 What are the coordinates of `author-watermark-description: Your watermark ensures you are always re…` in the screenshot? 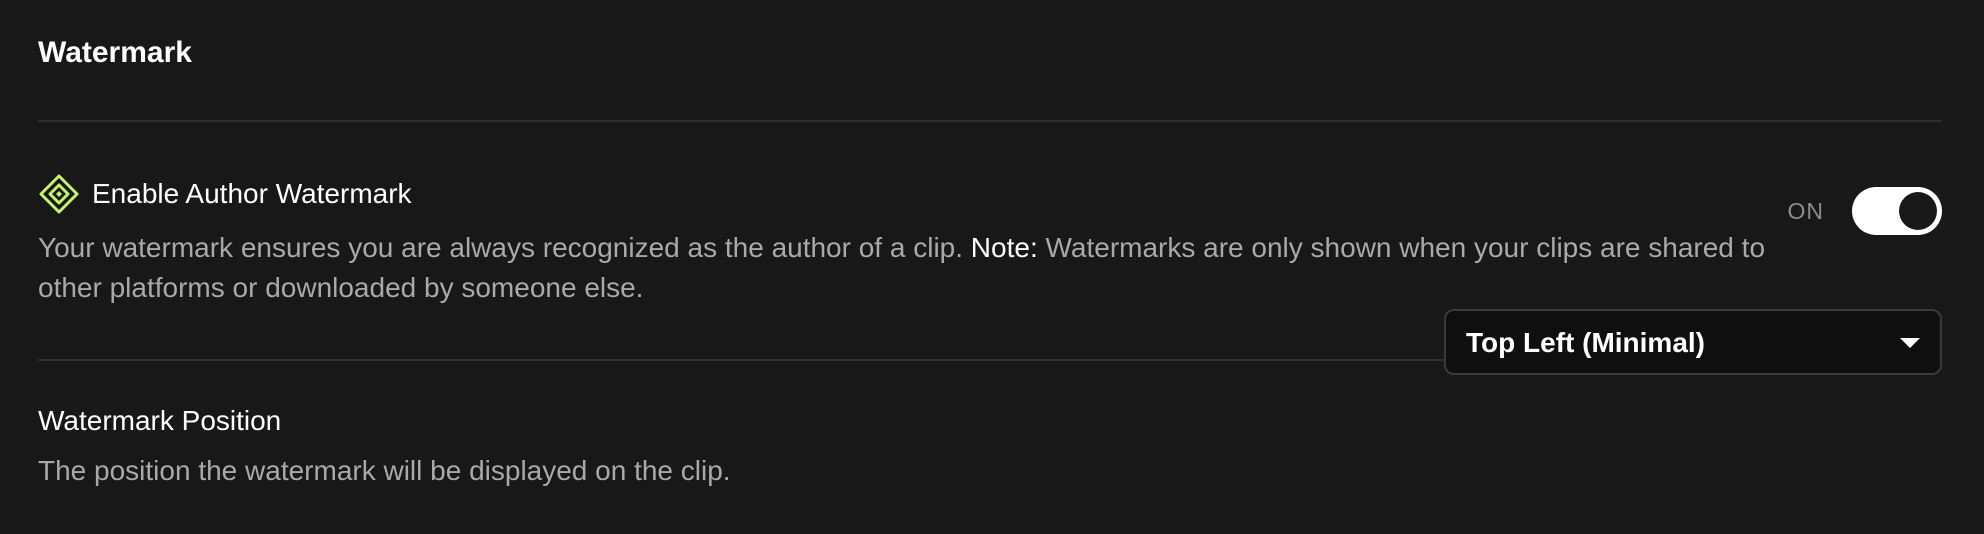 It's located at (918, 268).